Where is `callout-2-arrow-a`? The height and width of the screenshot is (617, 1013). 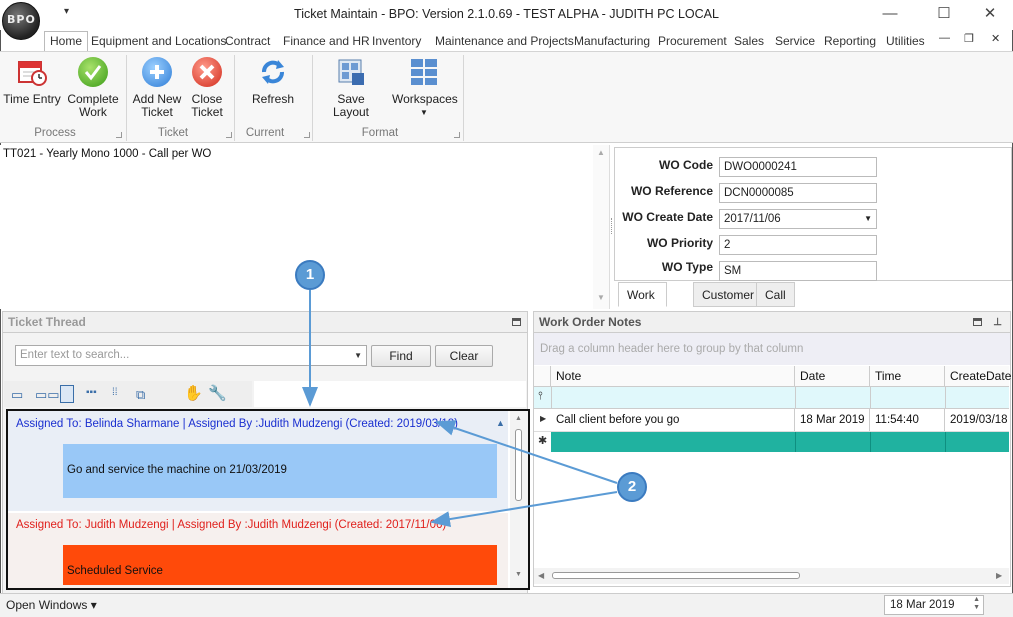 callout-2-arrow-a is located at coordinates (526, 452).